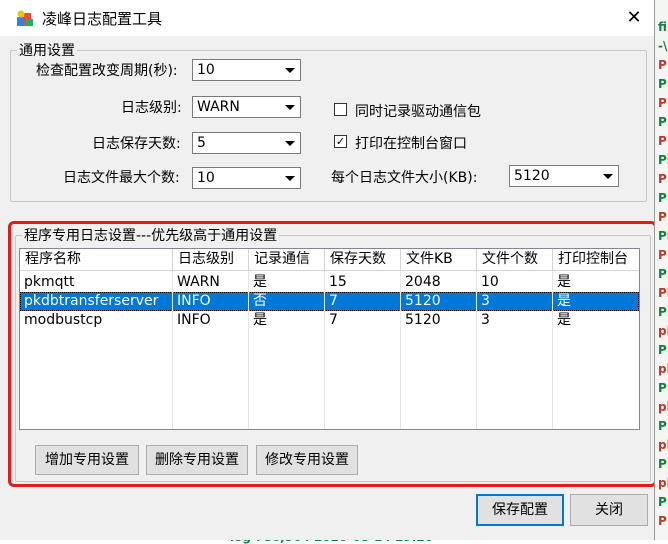 The height and width of the screenshot is (544, 668). Describe the element at coordinates (663, 46) in the screenshot. I see `background-text-fragment: -\` at that location.